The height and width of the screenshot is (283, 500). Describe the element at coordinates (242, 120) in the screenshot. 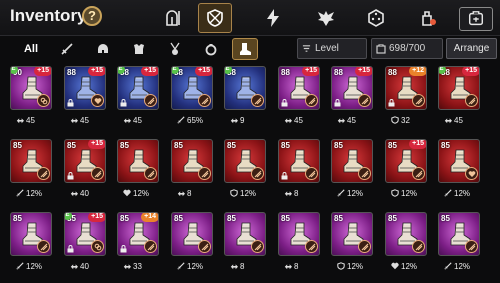

I see `item-stat-value: 9` at that location.